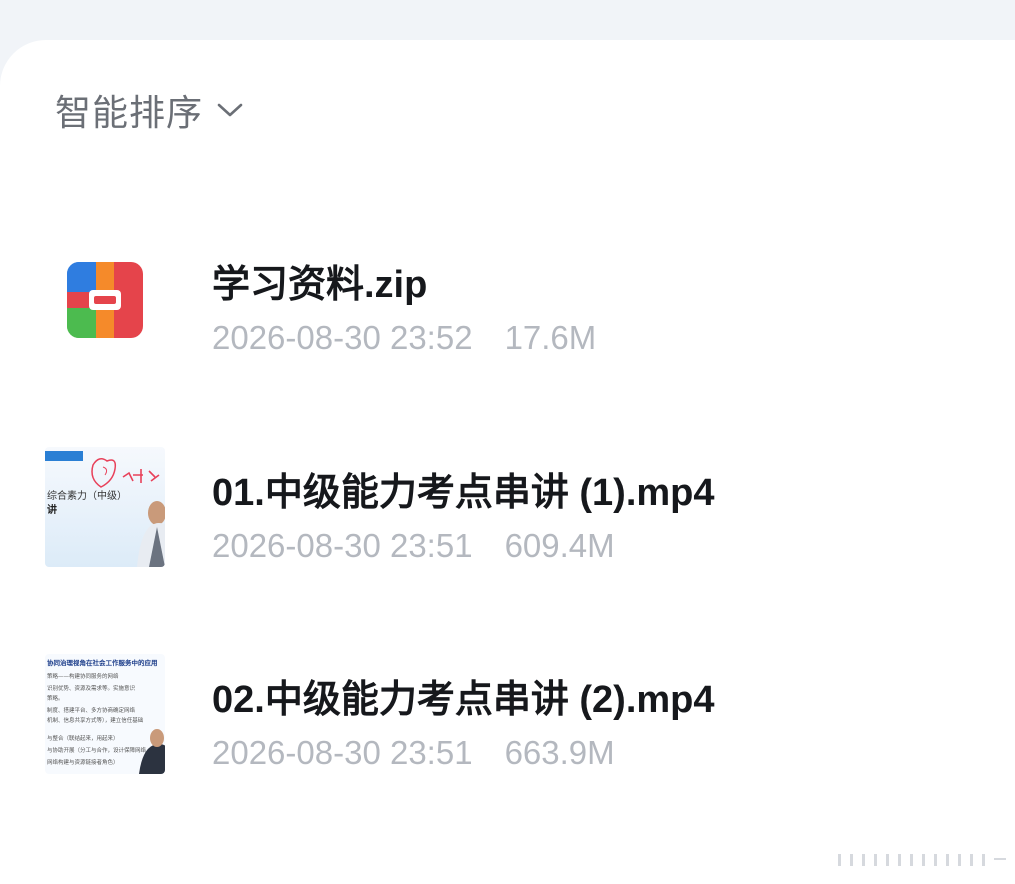 This screenshot has width=1015, height=884. What do you see at coordinates (463, 493) in the screenshot?
I see `file-name: 01.中级能力考点串讲 (1).mp4` at bounding box center [463, 493].